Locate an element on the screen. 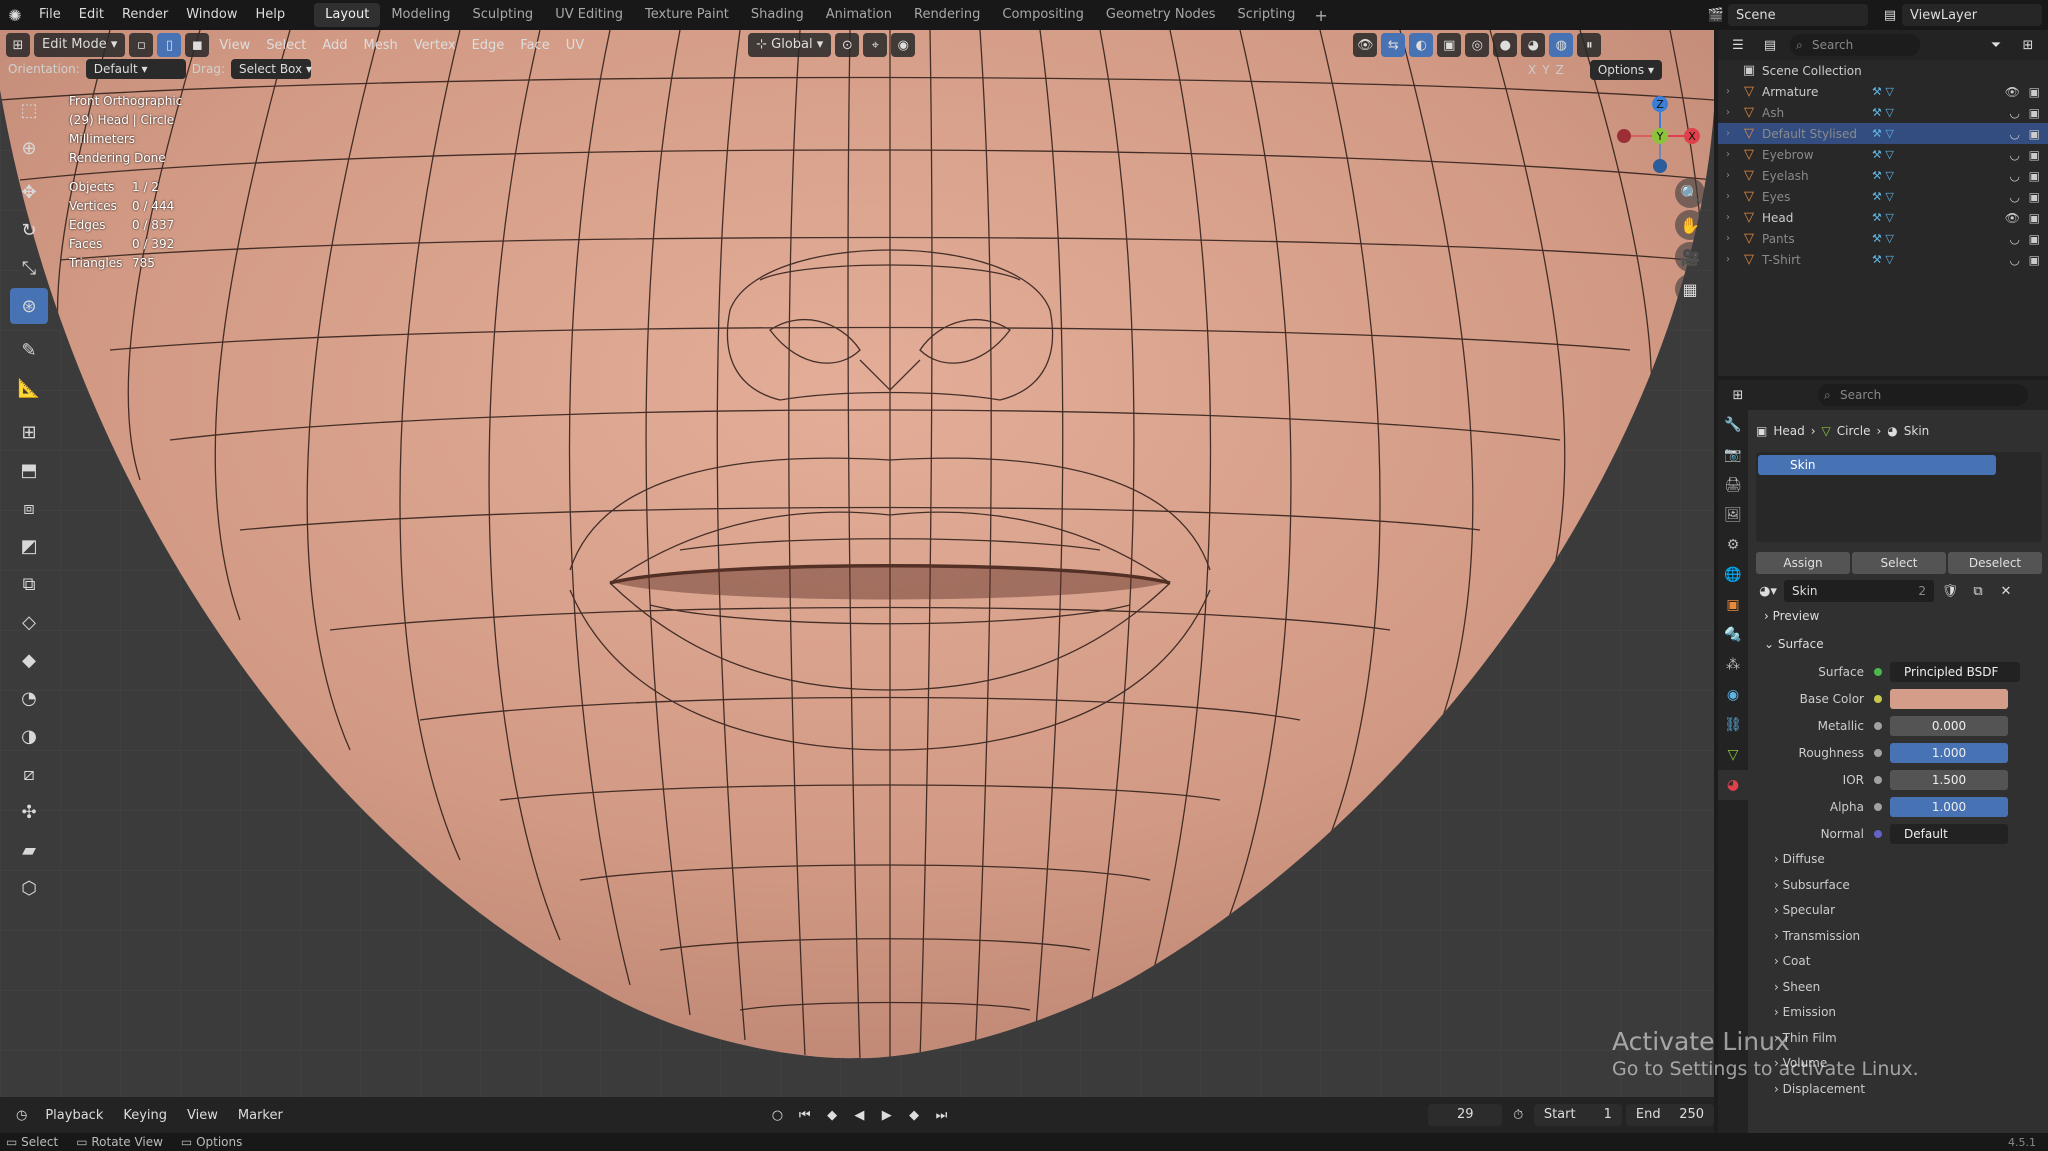 Image resolution: width=2048 pixels, height=1151 pixels. select-box-icon: ⬚ is located at coordinates (29, 110).